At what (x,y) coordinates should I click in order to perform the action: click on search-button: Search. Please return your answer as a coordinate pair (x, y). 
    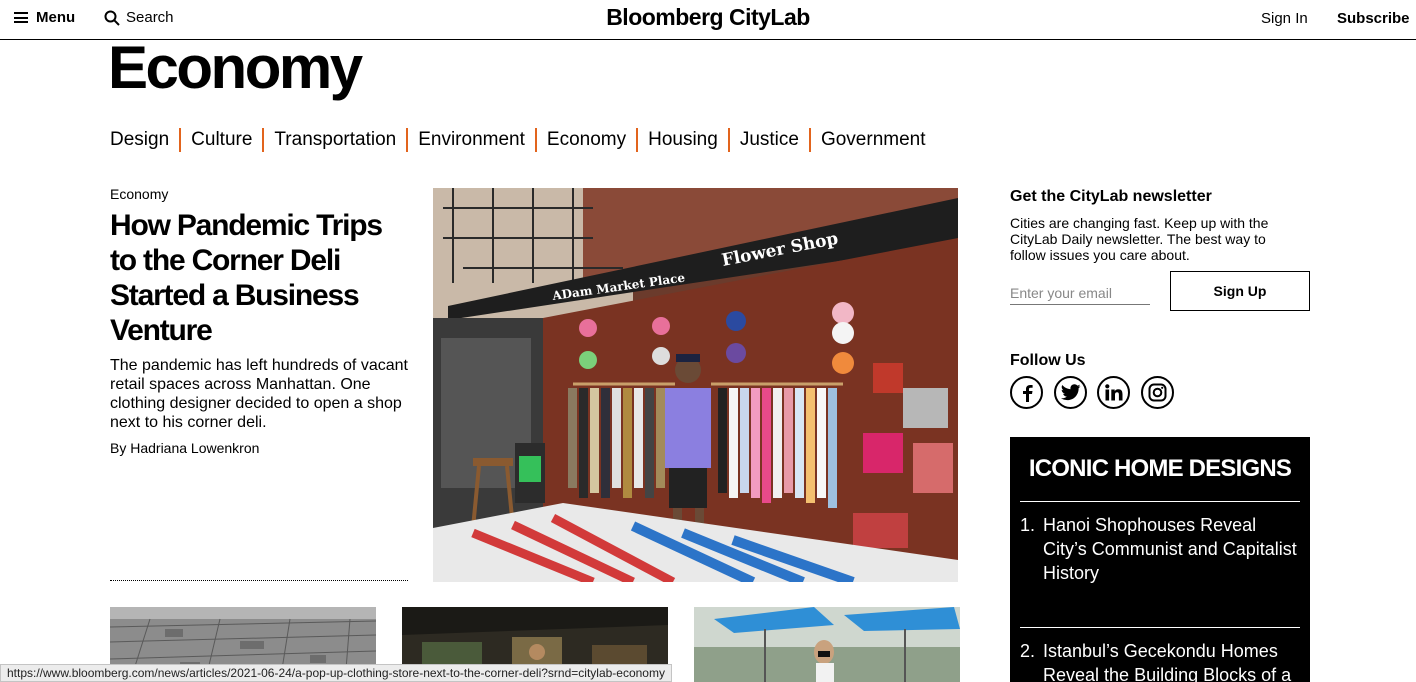
    Looking at the image, I should click on (139, 17).